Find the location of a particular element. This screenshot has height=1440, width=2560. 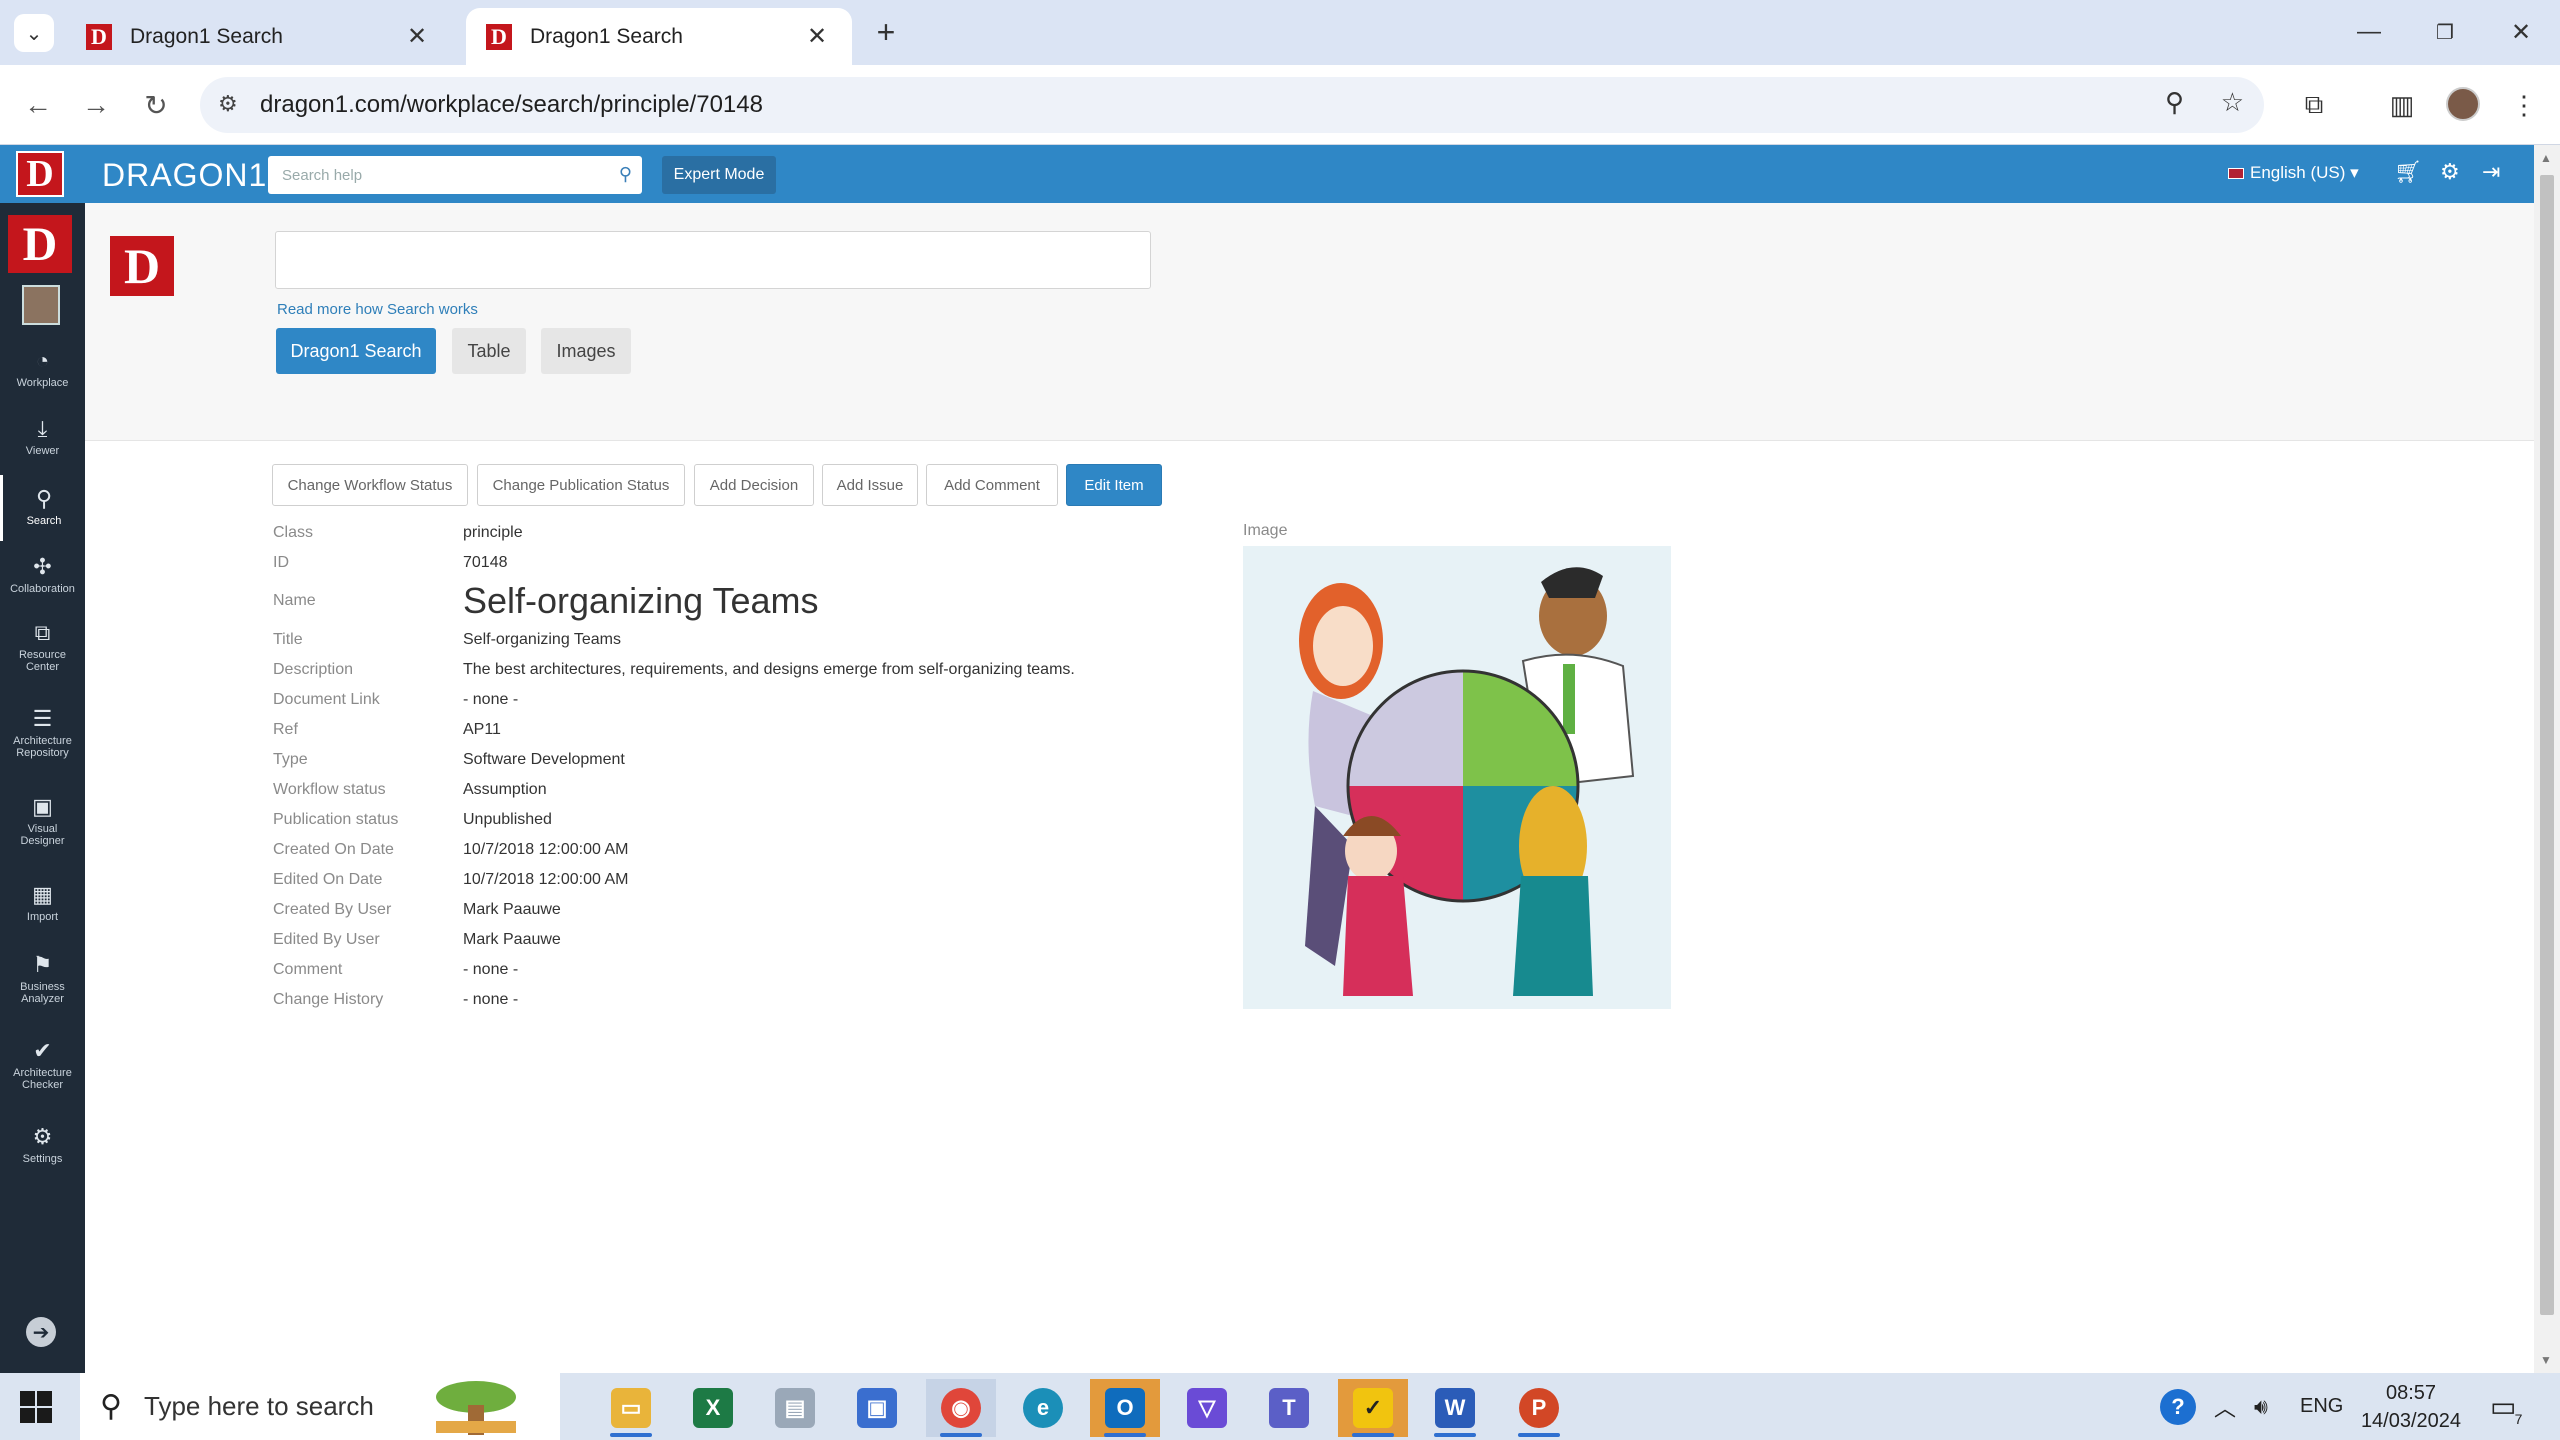

sidebar-item-business-analyzer: ⚑ Business Analyzer is located at coordinates (42, 979).